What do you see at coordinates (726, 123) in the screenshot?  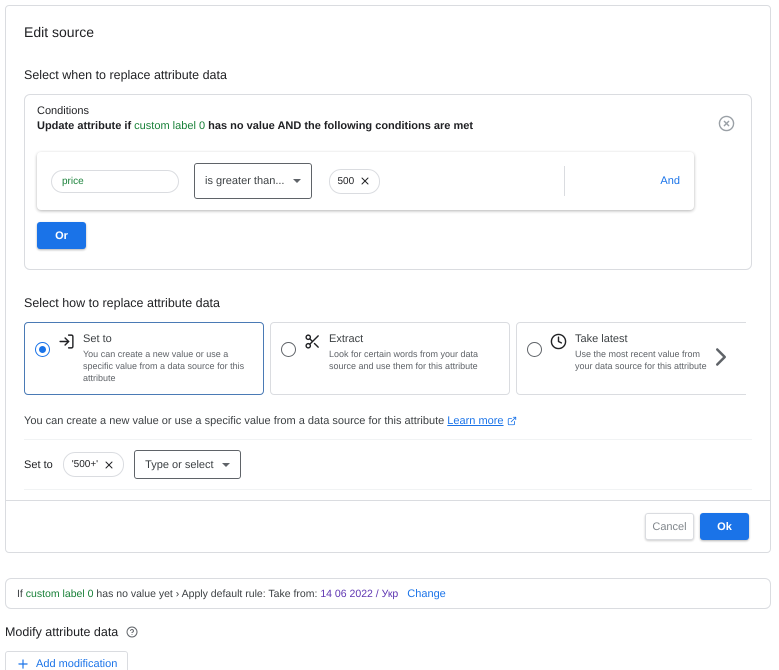 I see `close-icon` at bounding box center [726, 123].